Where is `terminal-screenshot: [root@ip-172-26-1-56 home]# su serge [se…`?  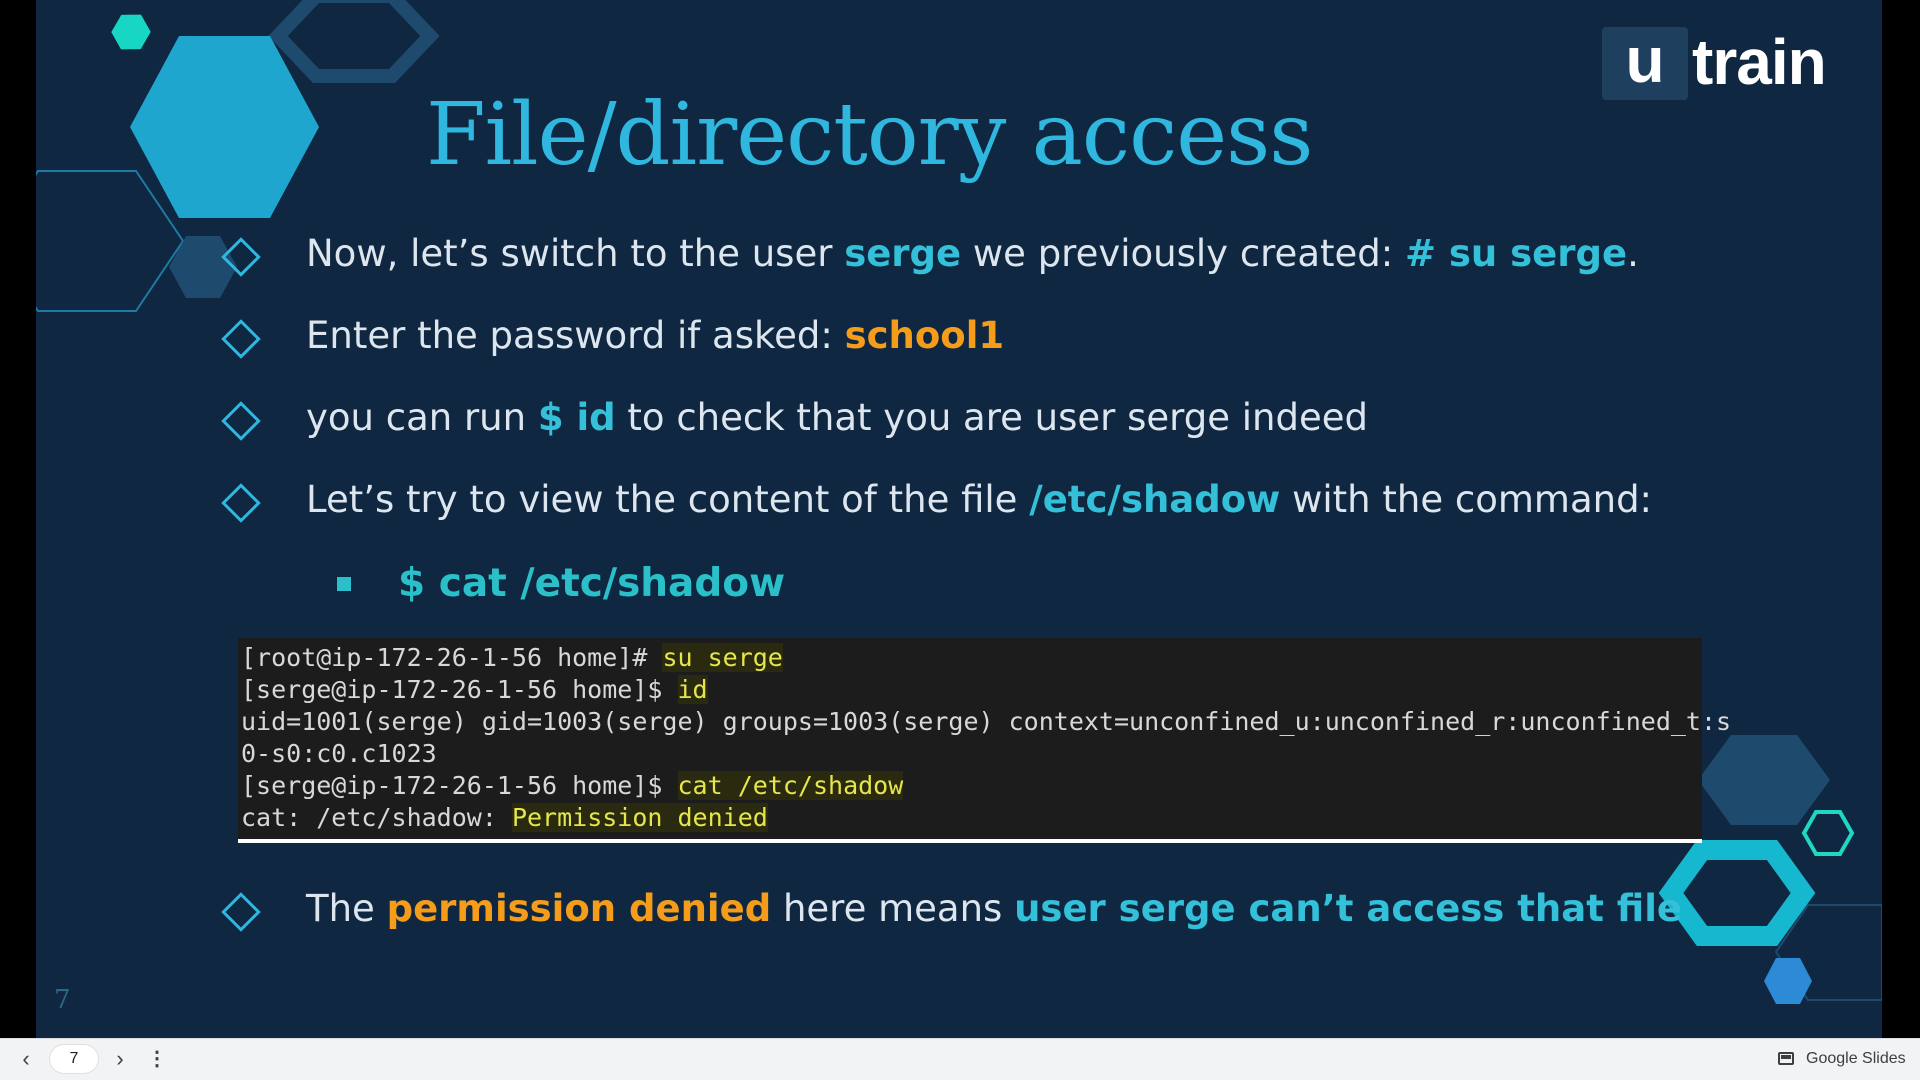
terminal-screenshot: [root@ip-172-26-1-56 home]# su serge [se… is located at coordinates (985, 740).